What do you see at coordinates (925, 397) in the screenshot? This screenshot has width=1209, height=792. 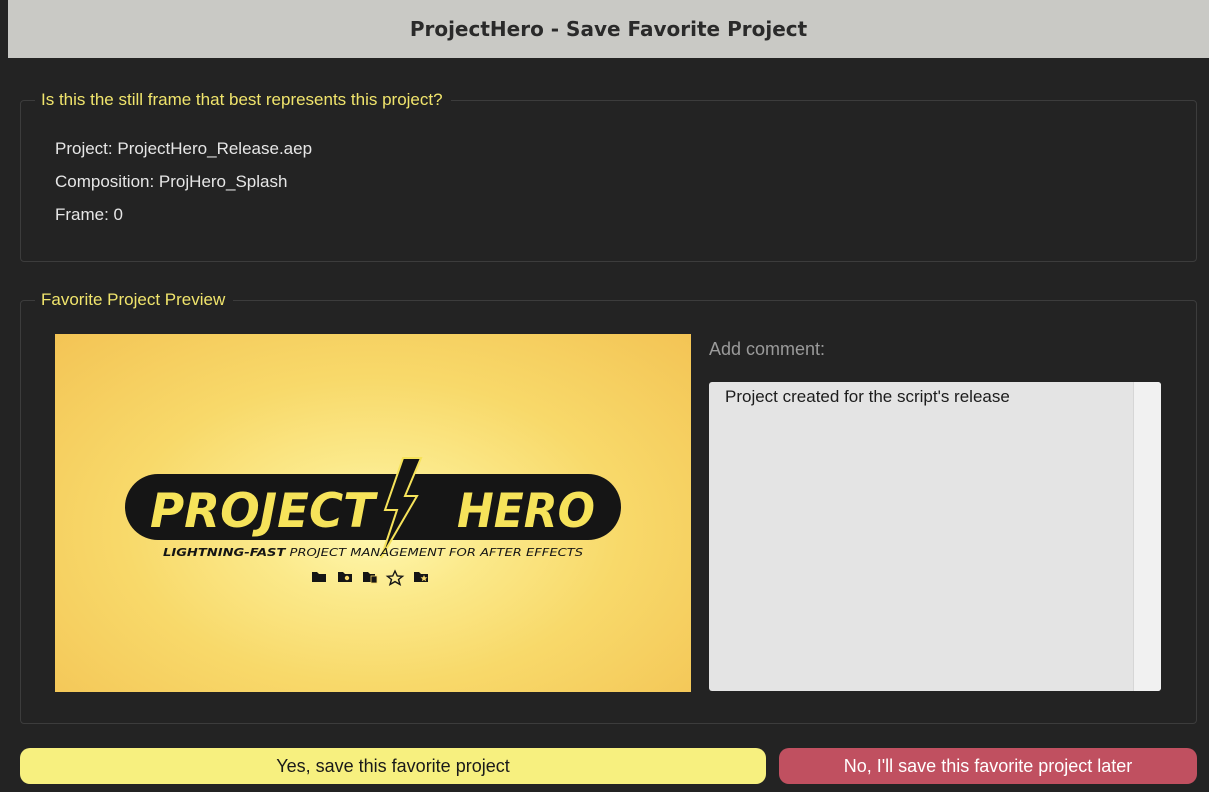 I see `comment-text-value: Project created for the script's release` at bounding box center [925, 397].